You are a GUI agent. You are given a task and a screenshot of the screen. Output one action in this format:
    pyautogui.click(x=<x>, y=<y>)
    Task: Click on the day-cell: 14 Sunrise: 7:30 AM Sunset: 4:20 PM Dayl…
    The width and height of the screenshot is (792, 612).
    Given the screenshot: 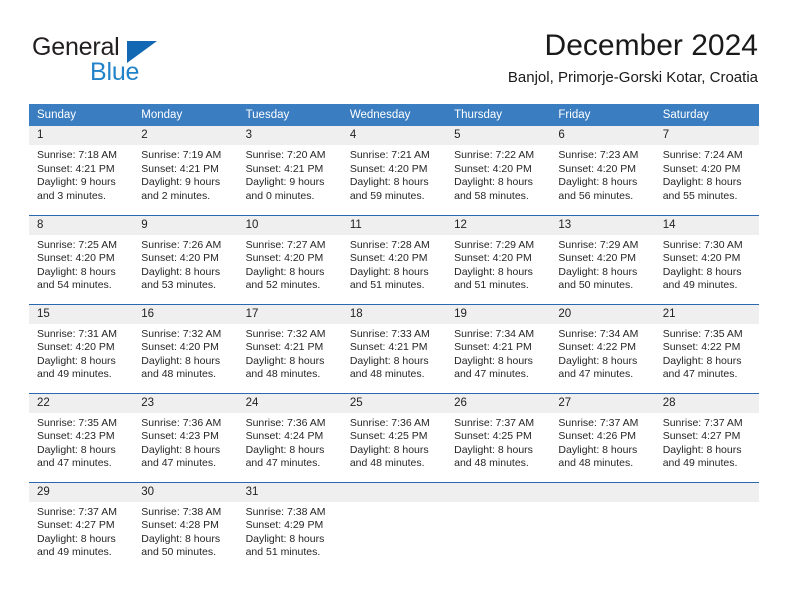 What is the action you would take?
    pyautogui.click(x=706, y=259)
    